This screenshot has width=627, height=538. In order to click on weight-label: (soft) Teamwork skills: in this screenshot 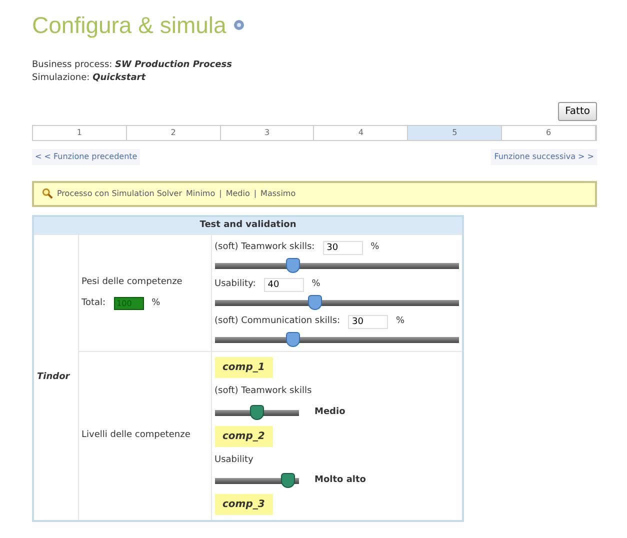, I will do `click(264, 247)`.